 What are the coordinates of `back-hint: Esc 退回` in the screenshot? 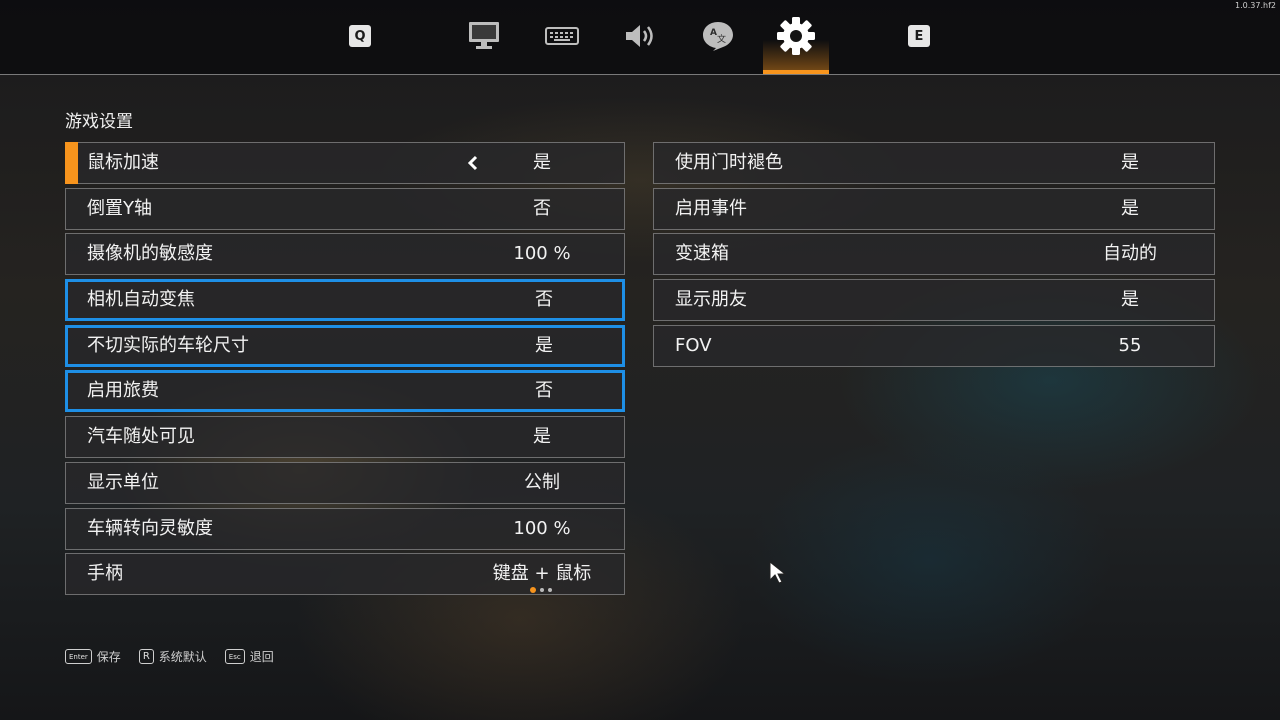 It's located at (249, 656).